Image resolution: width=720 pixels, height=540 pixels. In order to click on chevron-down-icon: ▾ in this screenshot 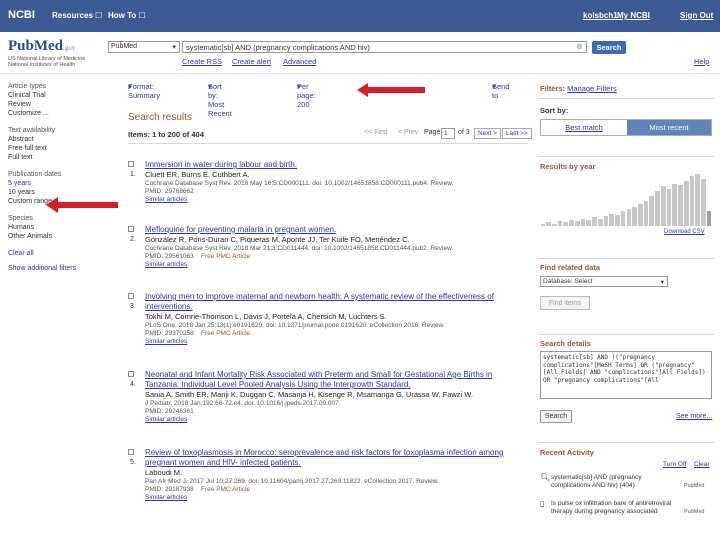, I will do `click(130, 86)`.